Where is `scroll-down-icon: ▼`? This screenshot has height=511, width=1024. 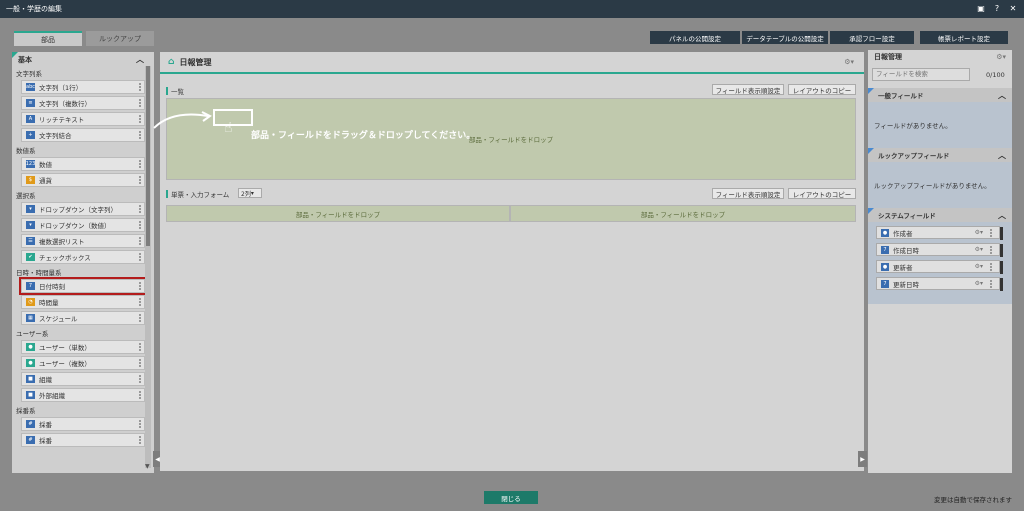
scroll-down-icon: ▼ is located at coordinates (147, 466).